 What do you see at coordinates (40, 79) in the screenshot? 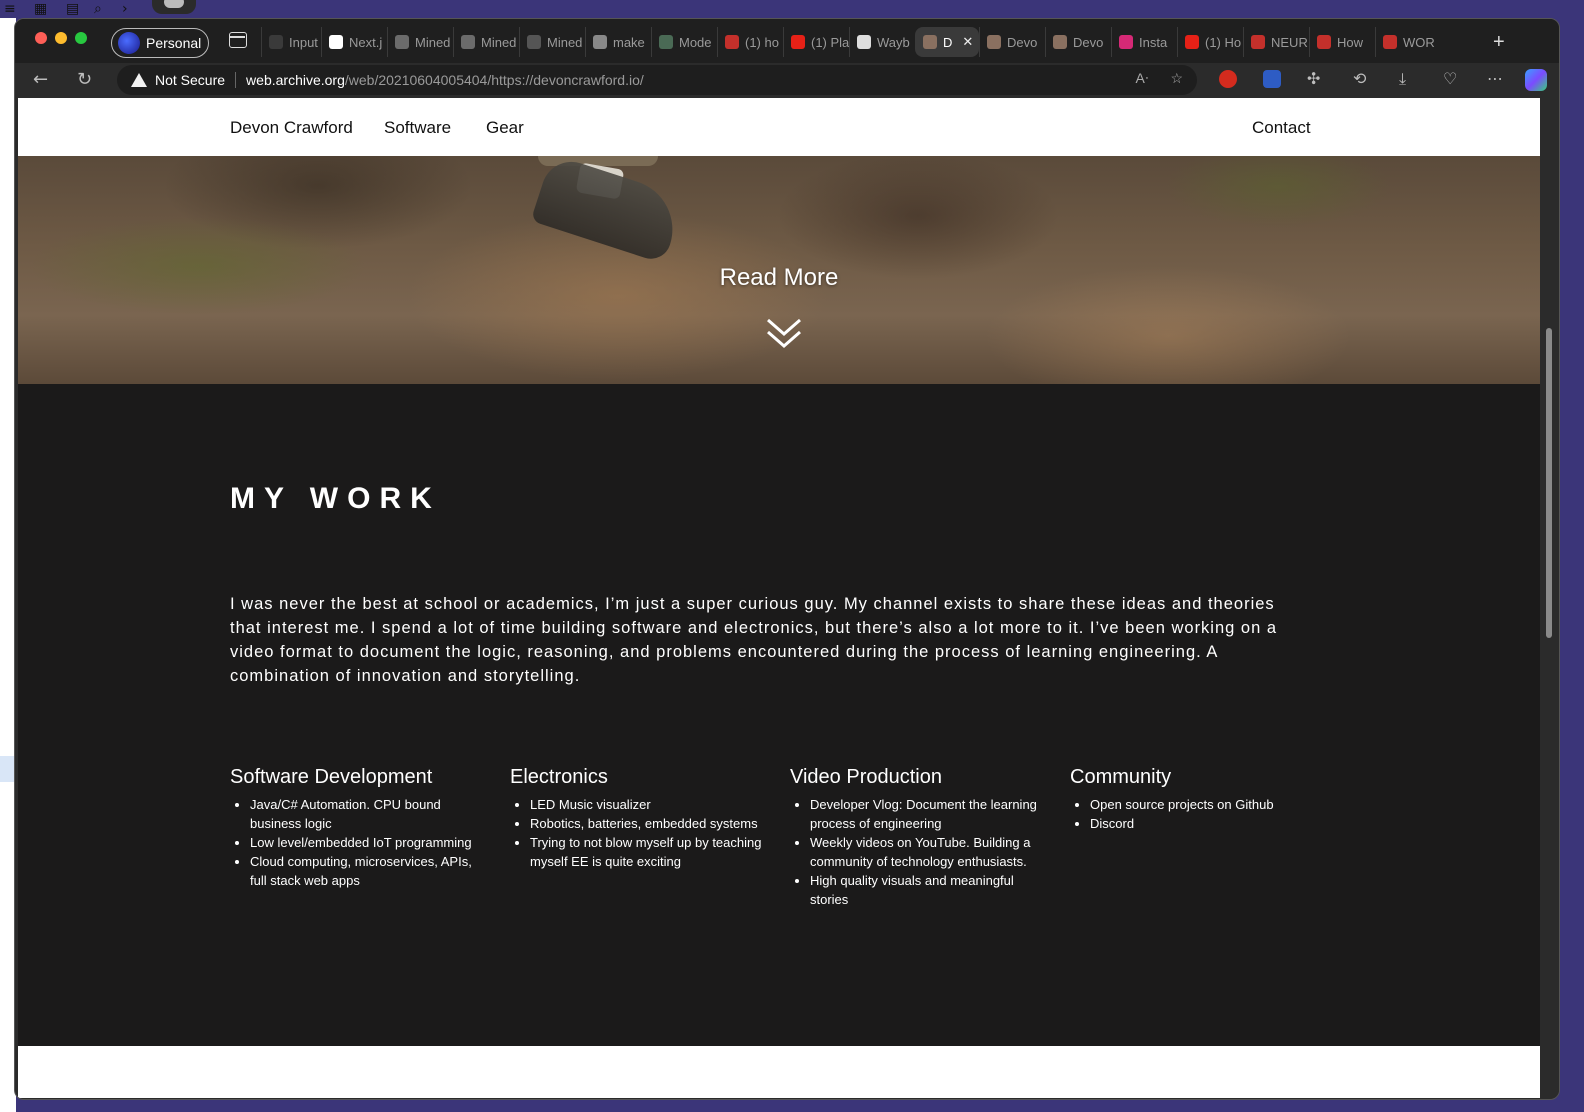
I see `back-arrow-icon: ←` at bounding box center [40, 79].